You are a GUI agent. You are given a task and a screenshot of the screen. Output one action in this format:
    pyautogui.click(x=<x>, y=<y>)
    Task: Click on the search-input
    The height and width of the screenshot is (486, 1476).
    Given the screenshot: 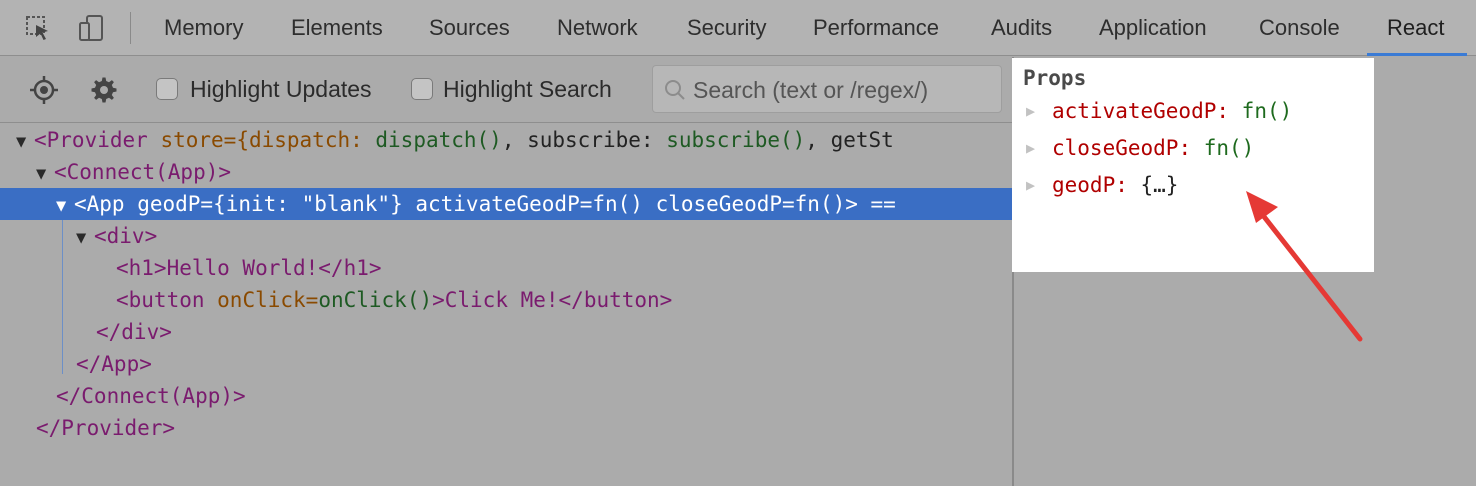 What is the action you would take?
    pyautogui.click(x=843, y=90)
    